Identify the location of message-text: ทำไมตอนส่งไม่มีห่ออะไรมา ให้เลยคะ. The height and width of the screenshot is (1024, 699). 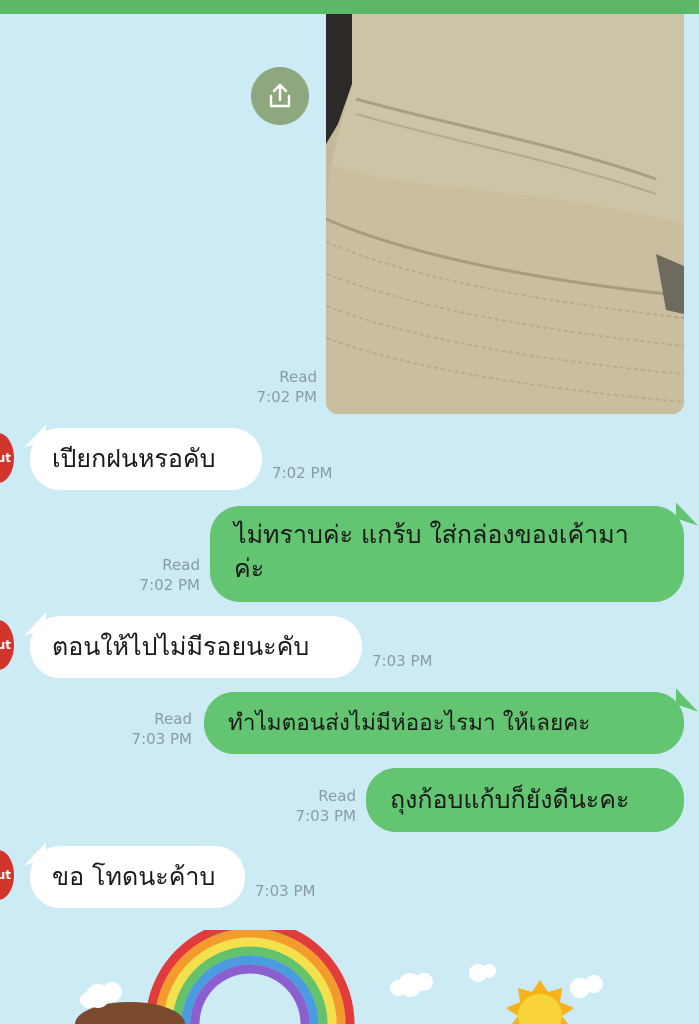
(409, 723).